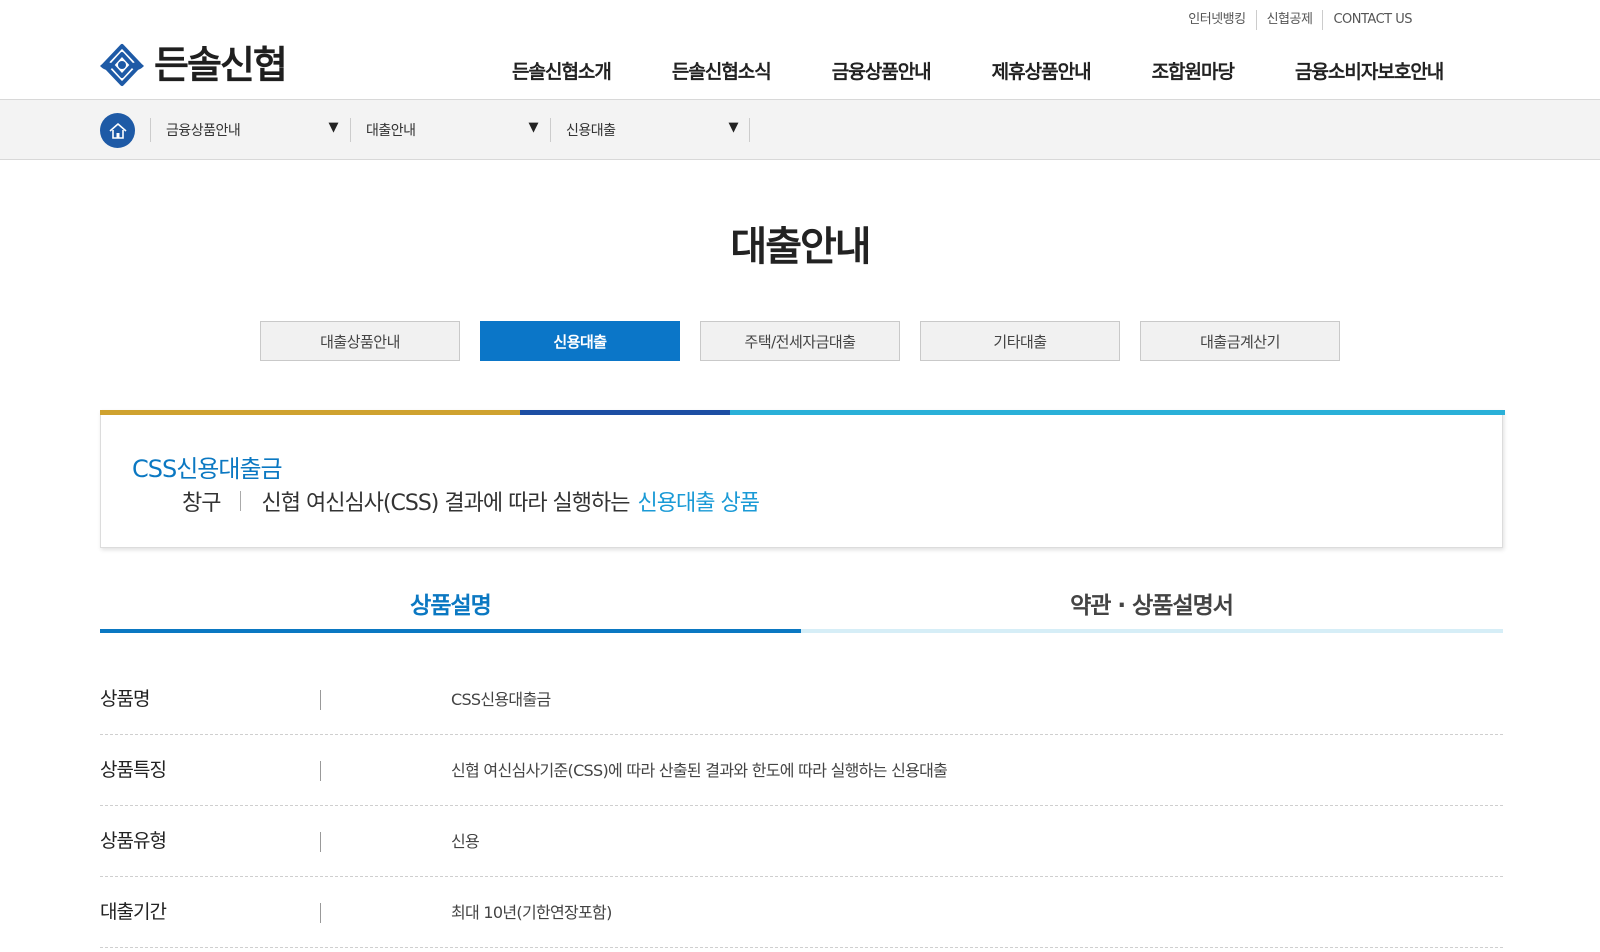  I want to click on subtab-loan-products: 대출상품안내, so click(360, 341).